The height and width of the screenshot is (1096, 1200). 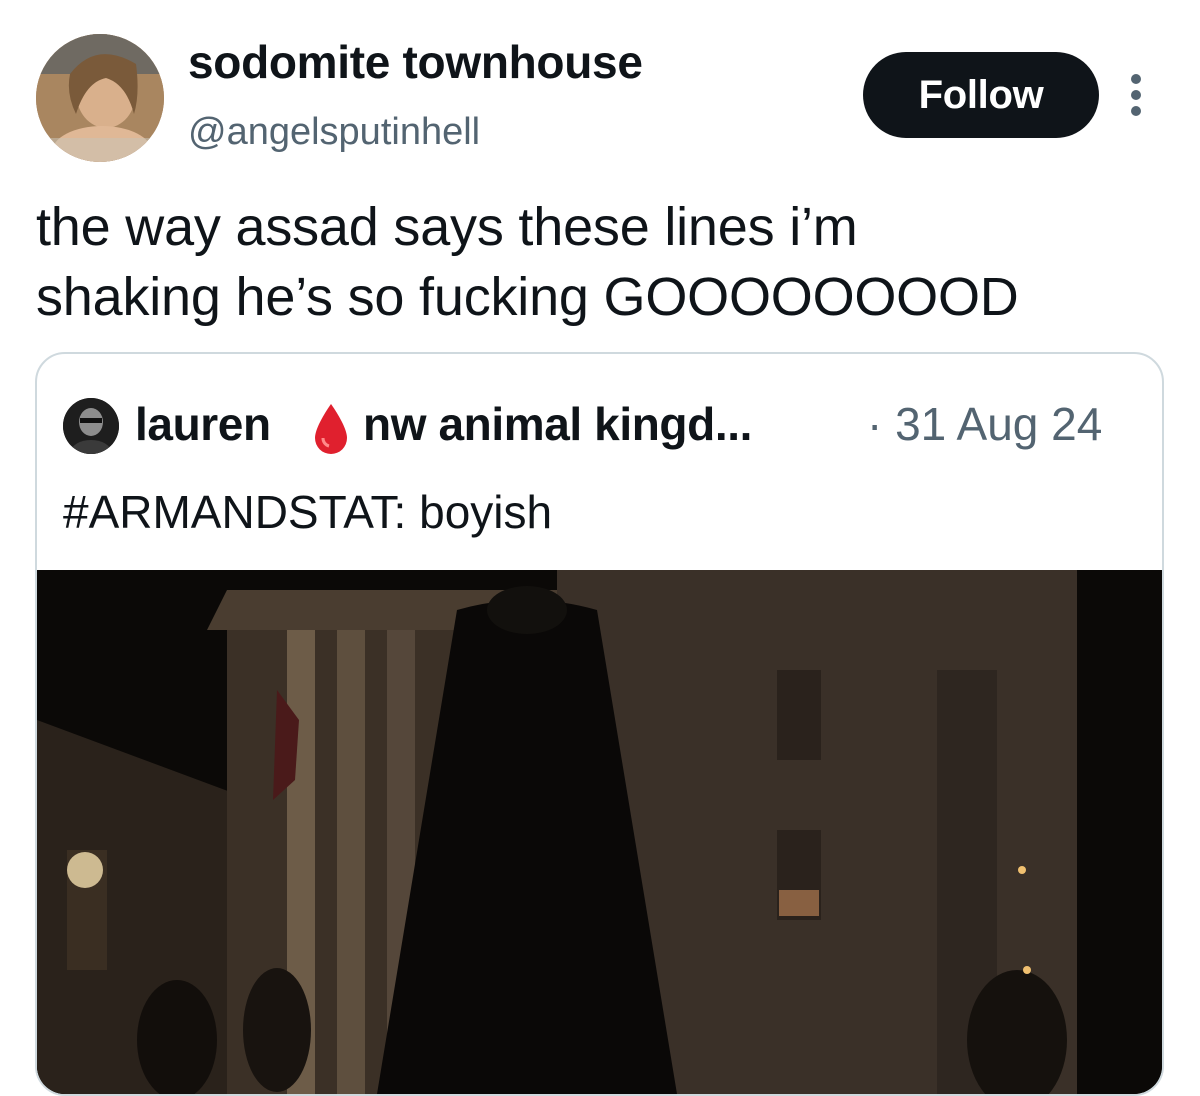 What do you see at coordinates (415, 62) in the screenshot?
I see `author-display-name: sodomite townhouse` at bounding box center [415, 62].